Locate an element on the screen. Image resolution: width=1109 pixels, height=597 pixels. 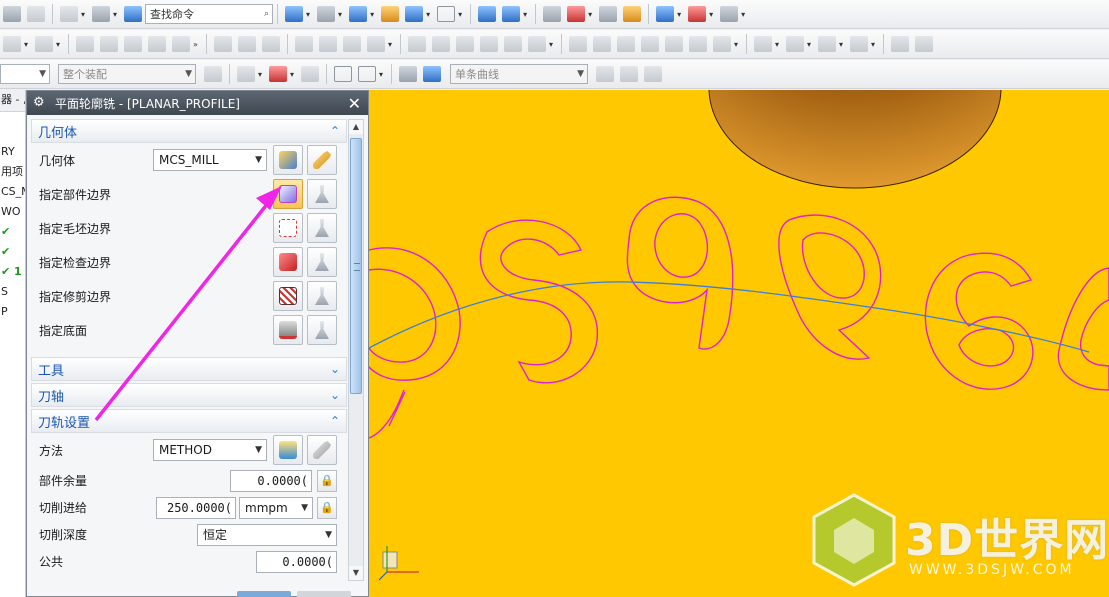
curve-f-icon is located at coordinates (536, 44).